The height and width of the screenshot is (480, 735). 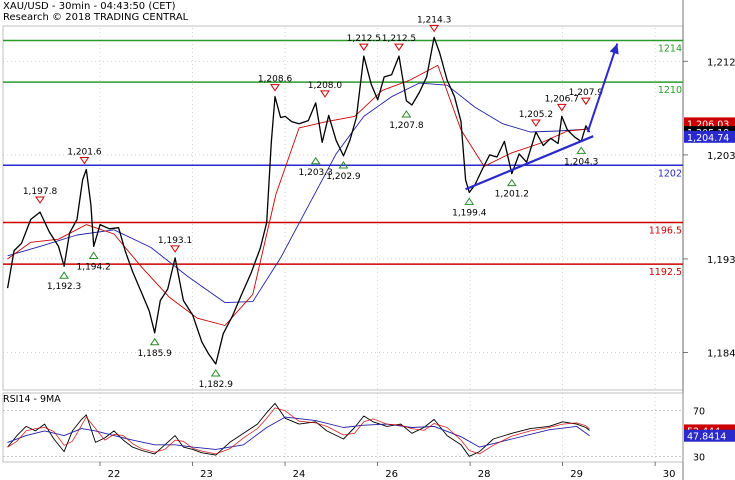 I want to click on trough-label: 1,207.8, so click(x=406, y=126).